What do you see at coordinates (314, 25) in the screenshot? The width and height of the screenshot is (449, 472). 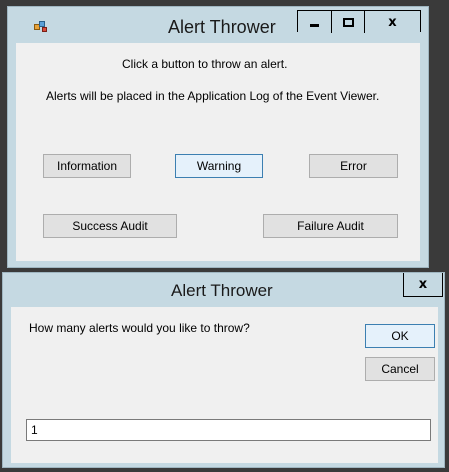 I see `minimize-icon` at bounding box center [314, 25].